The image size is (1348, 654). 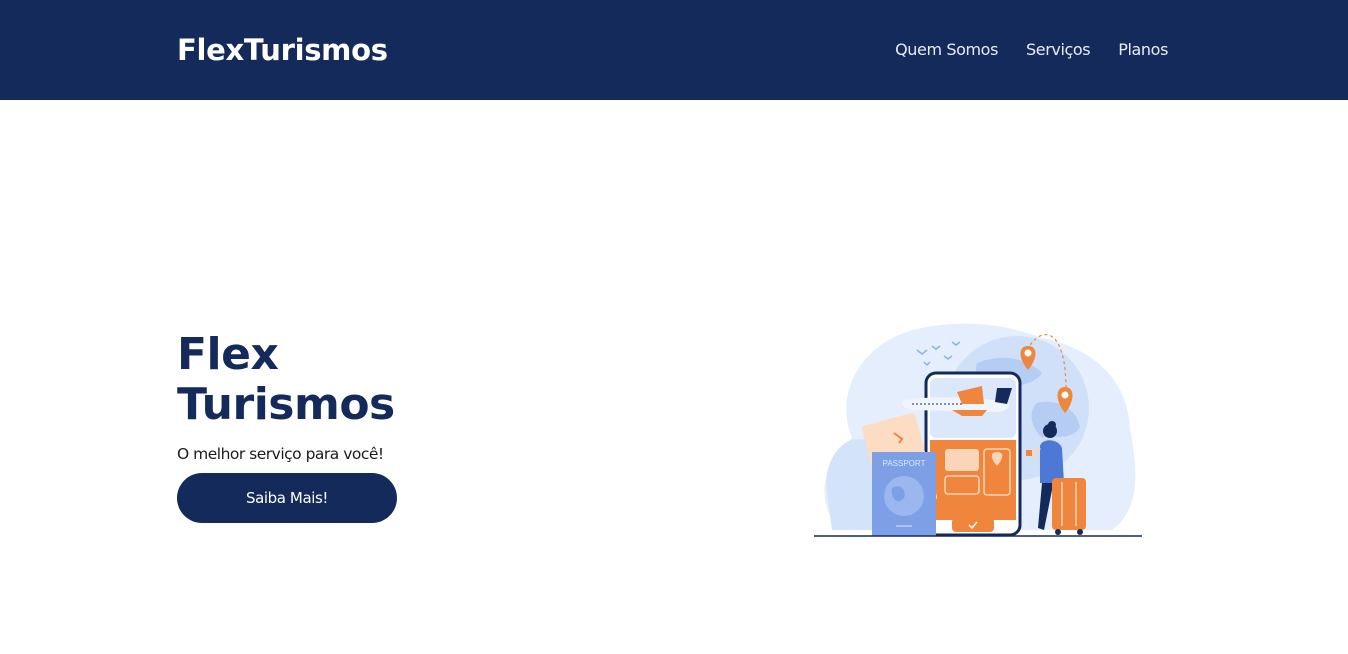 What do you see at coordinates (1058, 50) in the screenshot?
I see `nav-link-servicos: Serviços` at bounding box center [1058, 50].